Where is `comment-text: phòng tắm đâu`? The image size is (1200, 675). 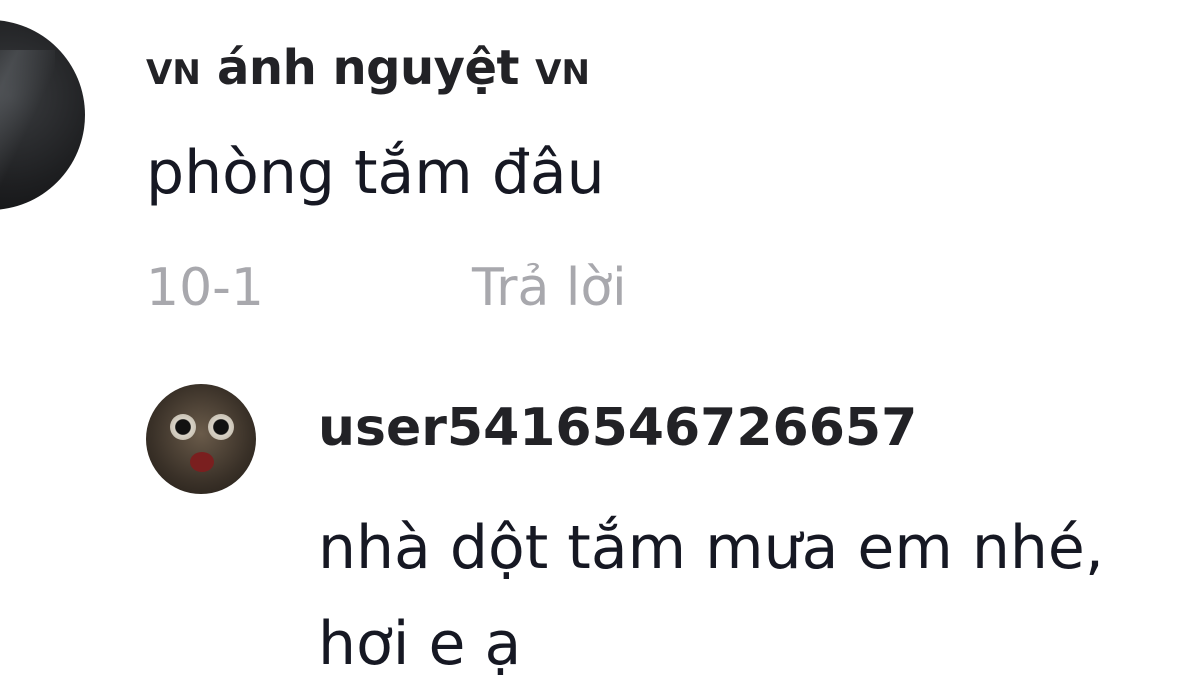
comment-text: phòng tắm đâu is located at coordinates (375, 173).